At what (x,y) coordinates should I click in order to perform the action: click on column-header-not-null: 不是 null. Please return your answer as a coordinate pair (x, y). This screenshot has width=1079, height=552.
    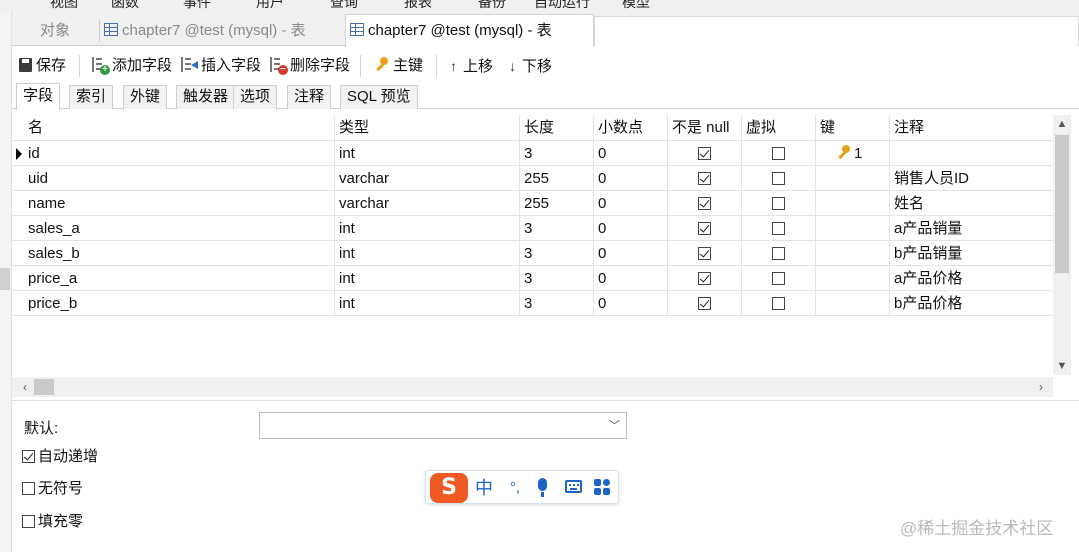
    Looking at the image, I should click on (705, 128).